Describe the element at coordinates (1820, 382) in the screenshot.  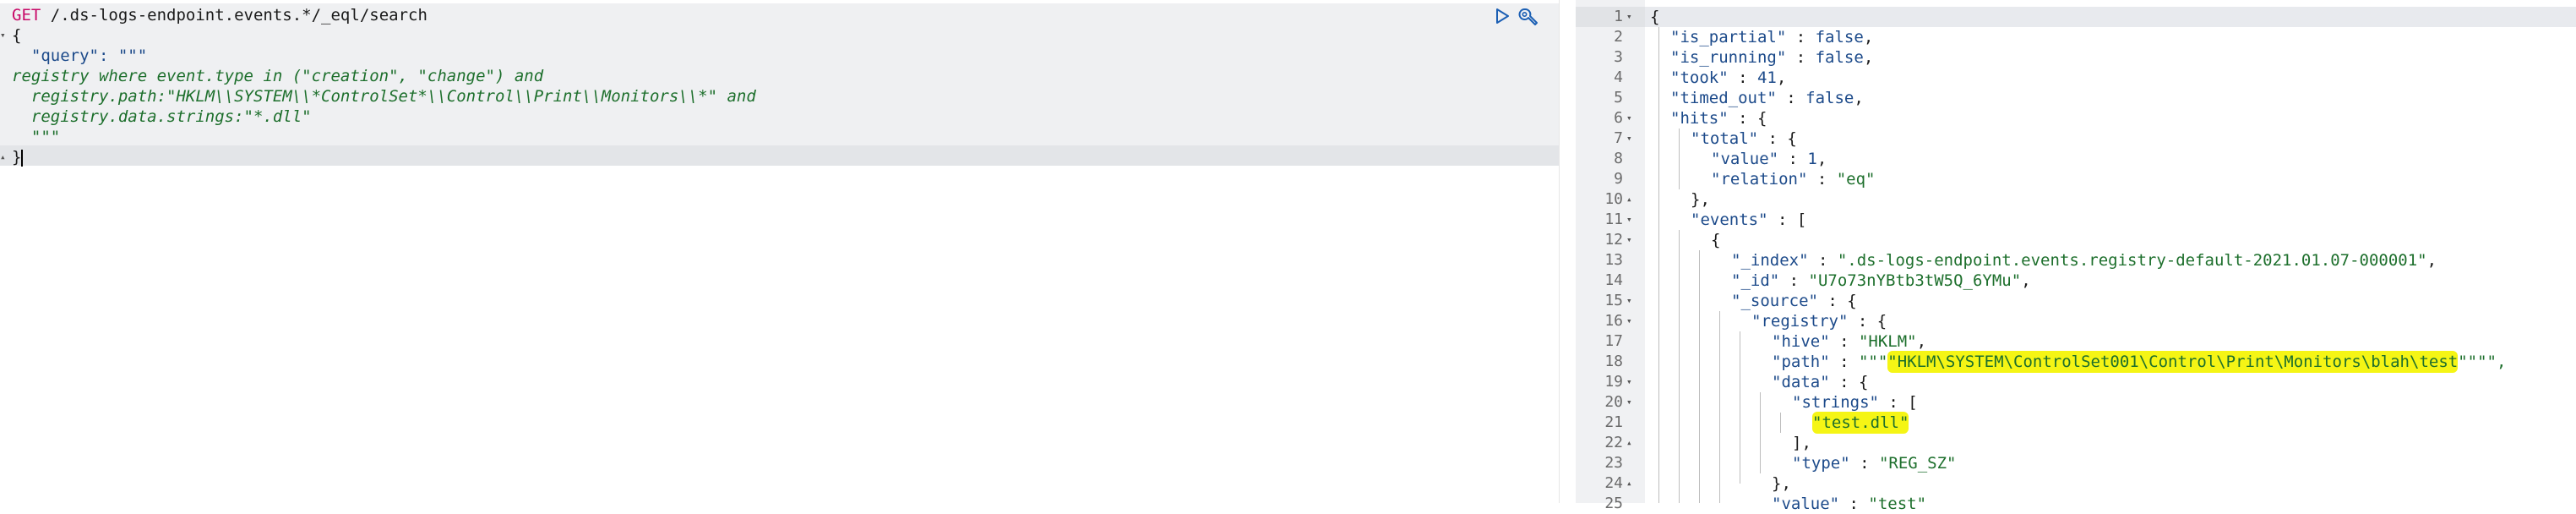
I see `json-line: "data" : {` at that location.